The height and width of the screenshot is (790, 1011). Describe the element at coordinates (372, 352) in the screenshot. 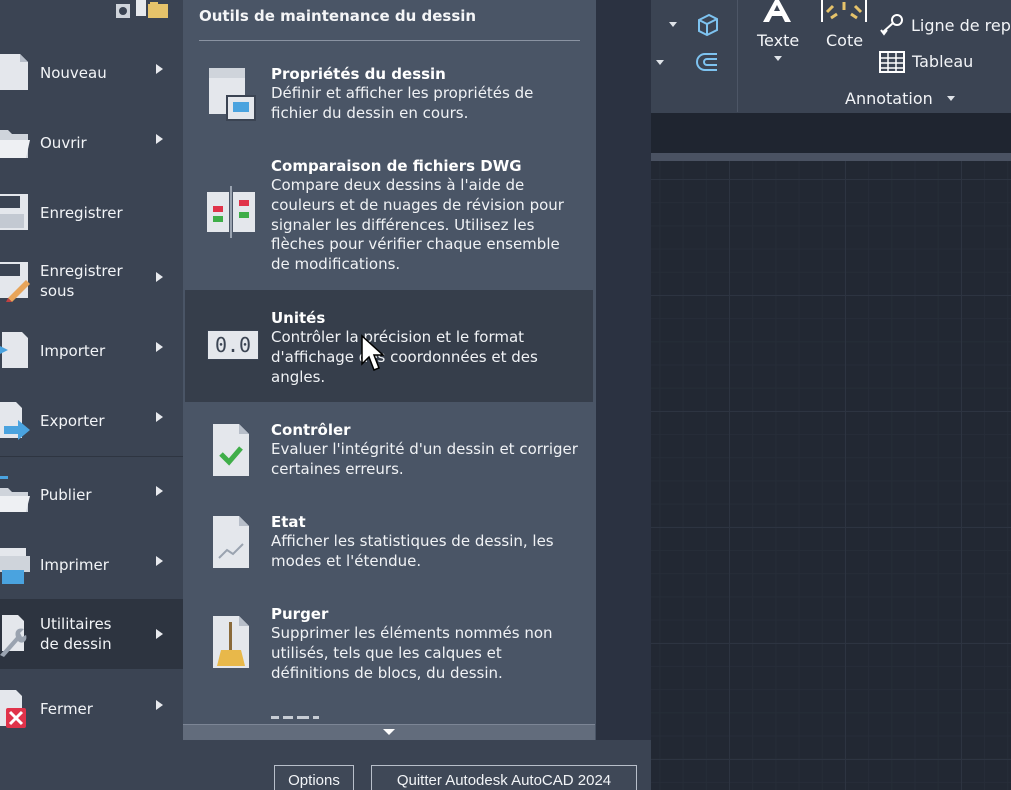

I see `mouse-cursor-icon` at that location.